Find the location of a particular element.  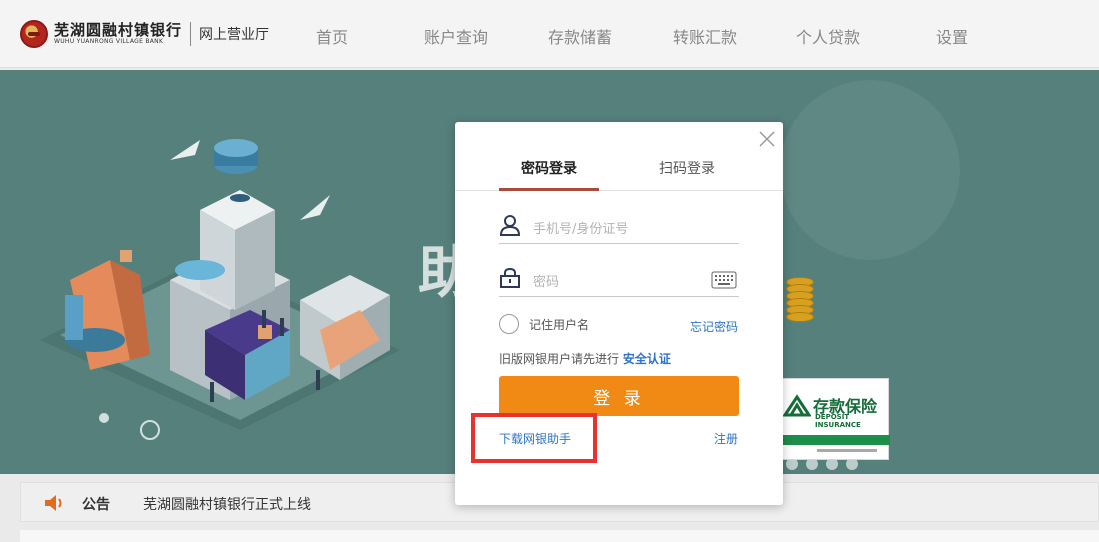

bank-emblem-icon is located at coordinates (34, 34).